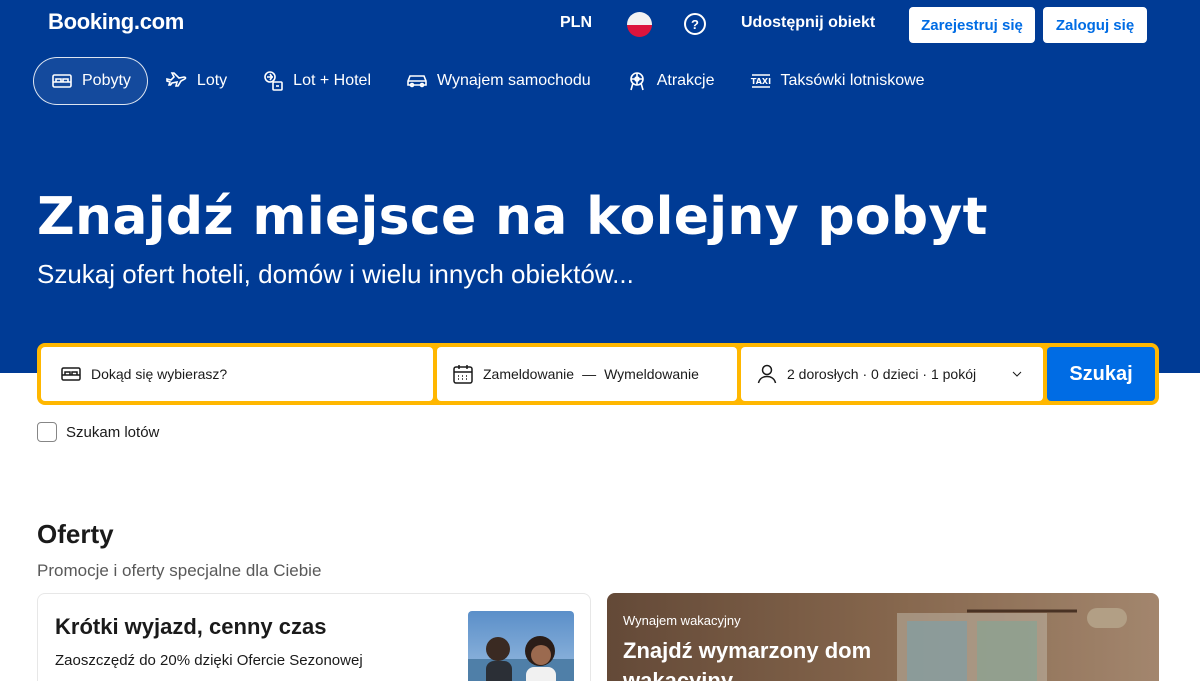 The height and width of the screenshot is (681, 1200). What do you see at coordinates (159, 374) in the screenshot?
I see `destination-placeholder: Dokąd się wybierasz?` at bounding box center [159, 374].